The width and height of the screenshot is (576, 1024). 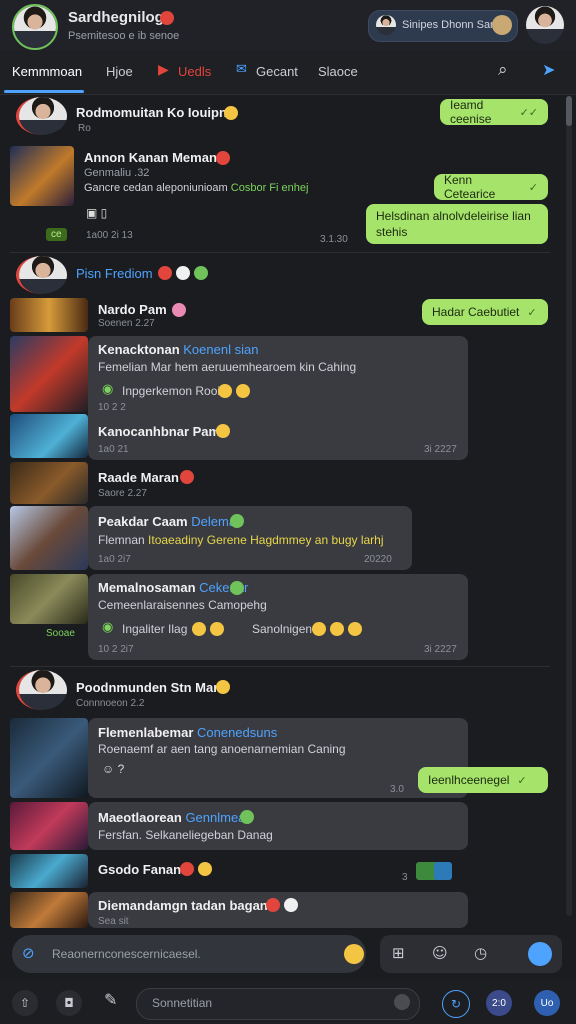 I want to click on search-icon: ⌕, so click(x=503, y=70).